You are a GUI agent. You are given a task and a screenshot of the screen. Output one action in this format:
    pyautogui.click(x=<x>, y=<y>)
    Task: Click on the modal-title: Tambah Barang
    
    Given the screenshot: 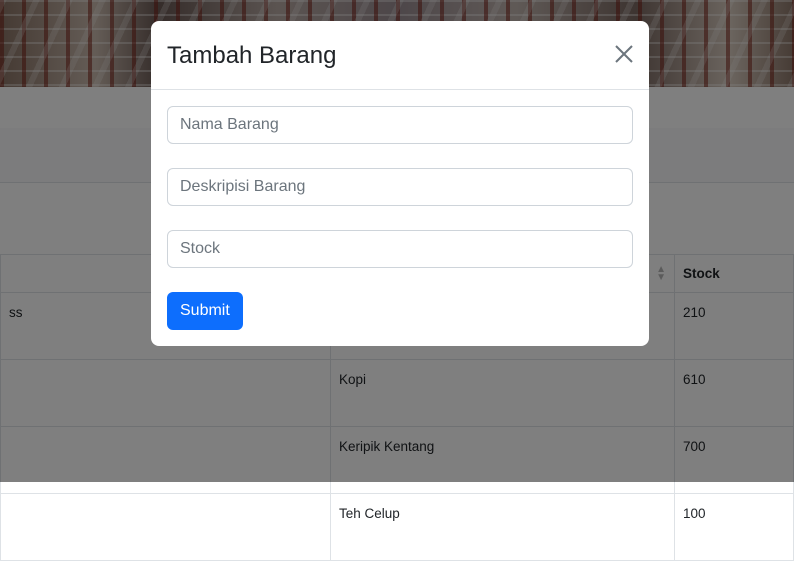 What is the action you would take?
    pyautogui.click(x=252, y=55)
    